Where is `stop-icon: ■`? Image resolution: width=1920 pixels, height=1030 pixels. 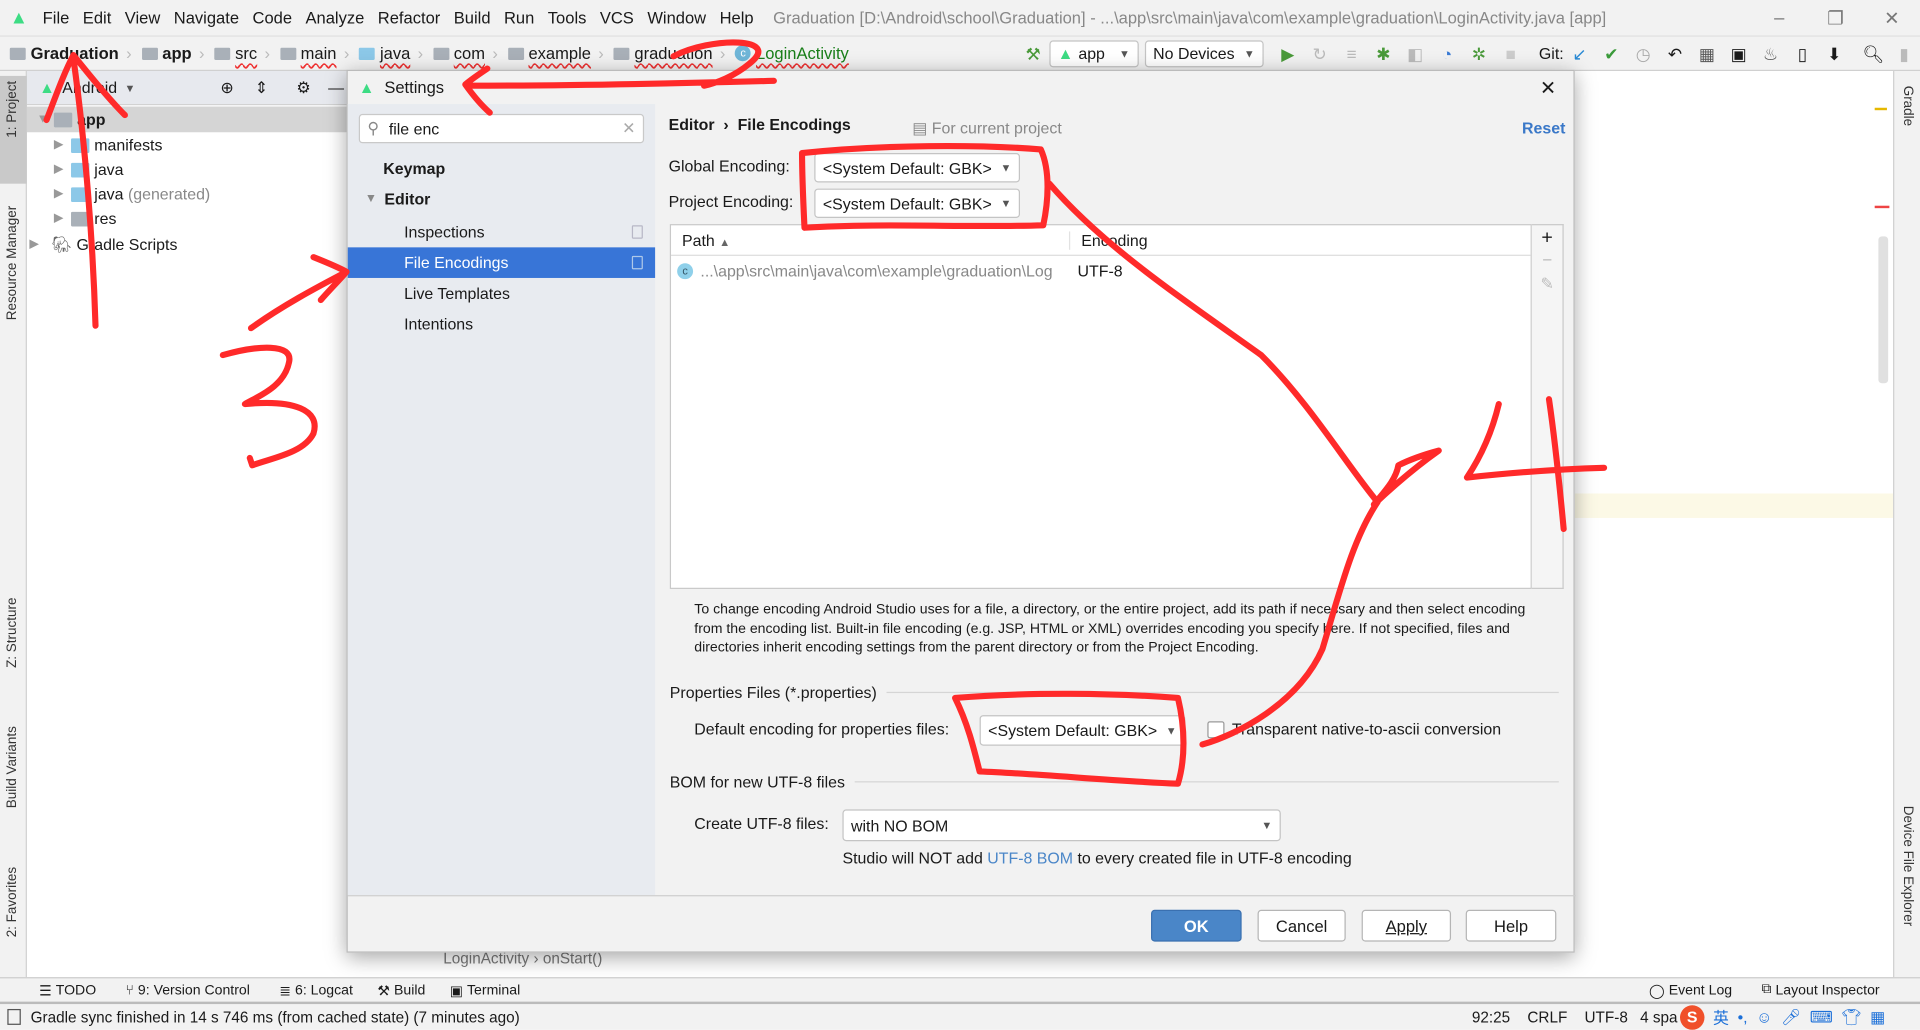 stop-icon: ■ is located at coordinates (1511, 53).